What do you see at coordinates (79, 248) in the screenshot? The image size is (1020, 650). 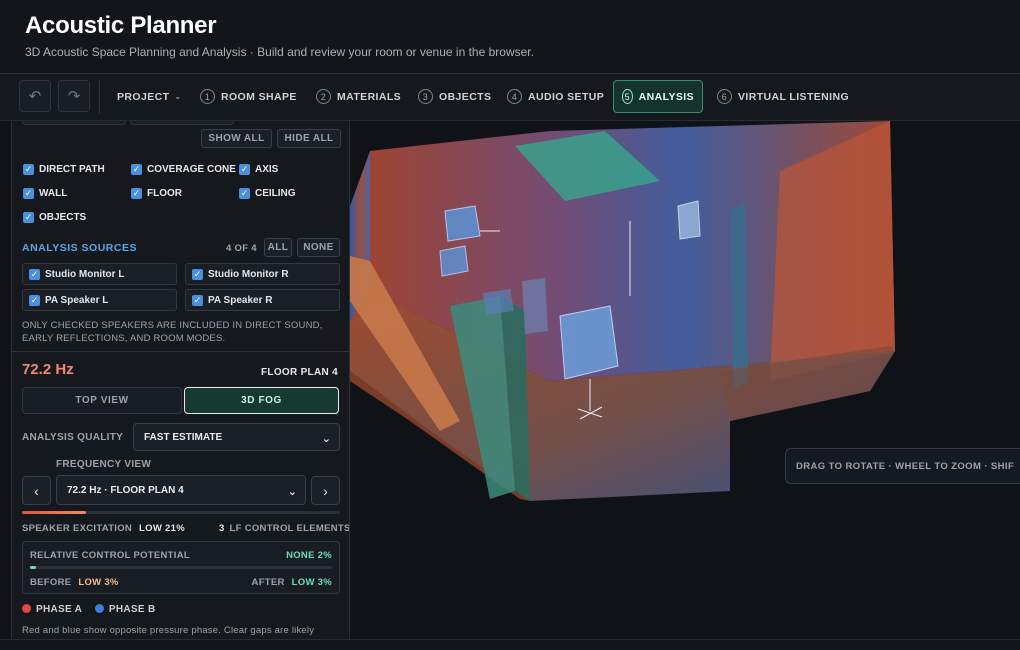 I see `analysis-sources-title: ANALYSIS SOURCES` at bounding box center [79, 248].